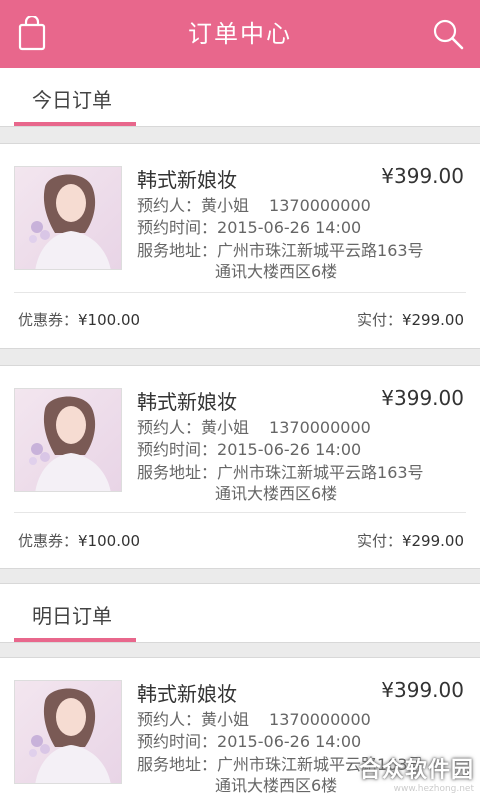 The width and height of the screenshot is (480, 800). I want to click on page-title: 订单中心, so click(240, 34).